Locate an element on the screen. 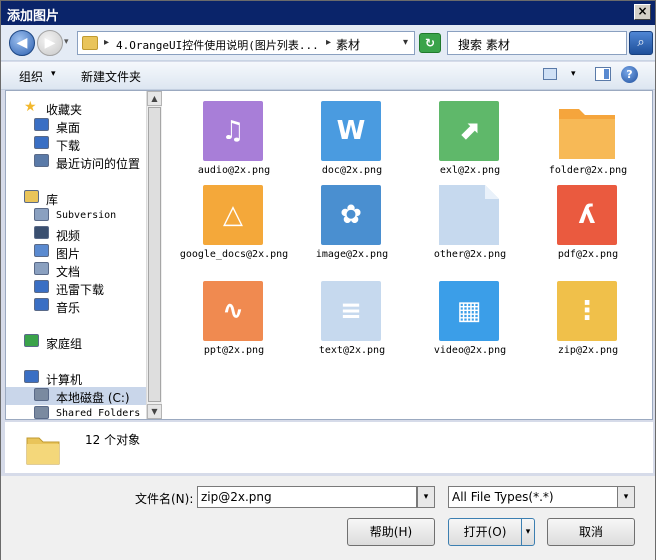 The height and width of the screenshot is (560, 656). file-name-label: doc@2x.png is located at coordinates (352, 170).